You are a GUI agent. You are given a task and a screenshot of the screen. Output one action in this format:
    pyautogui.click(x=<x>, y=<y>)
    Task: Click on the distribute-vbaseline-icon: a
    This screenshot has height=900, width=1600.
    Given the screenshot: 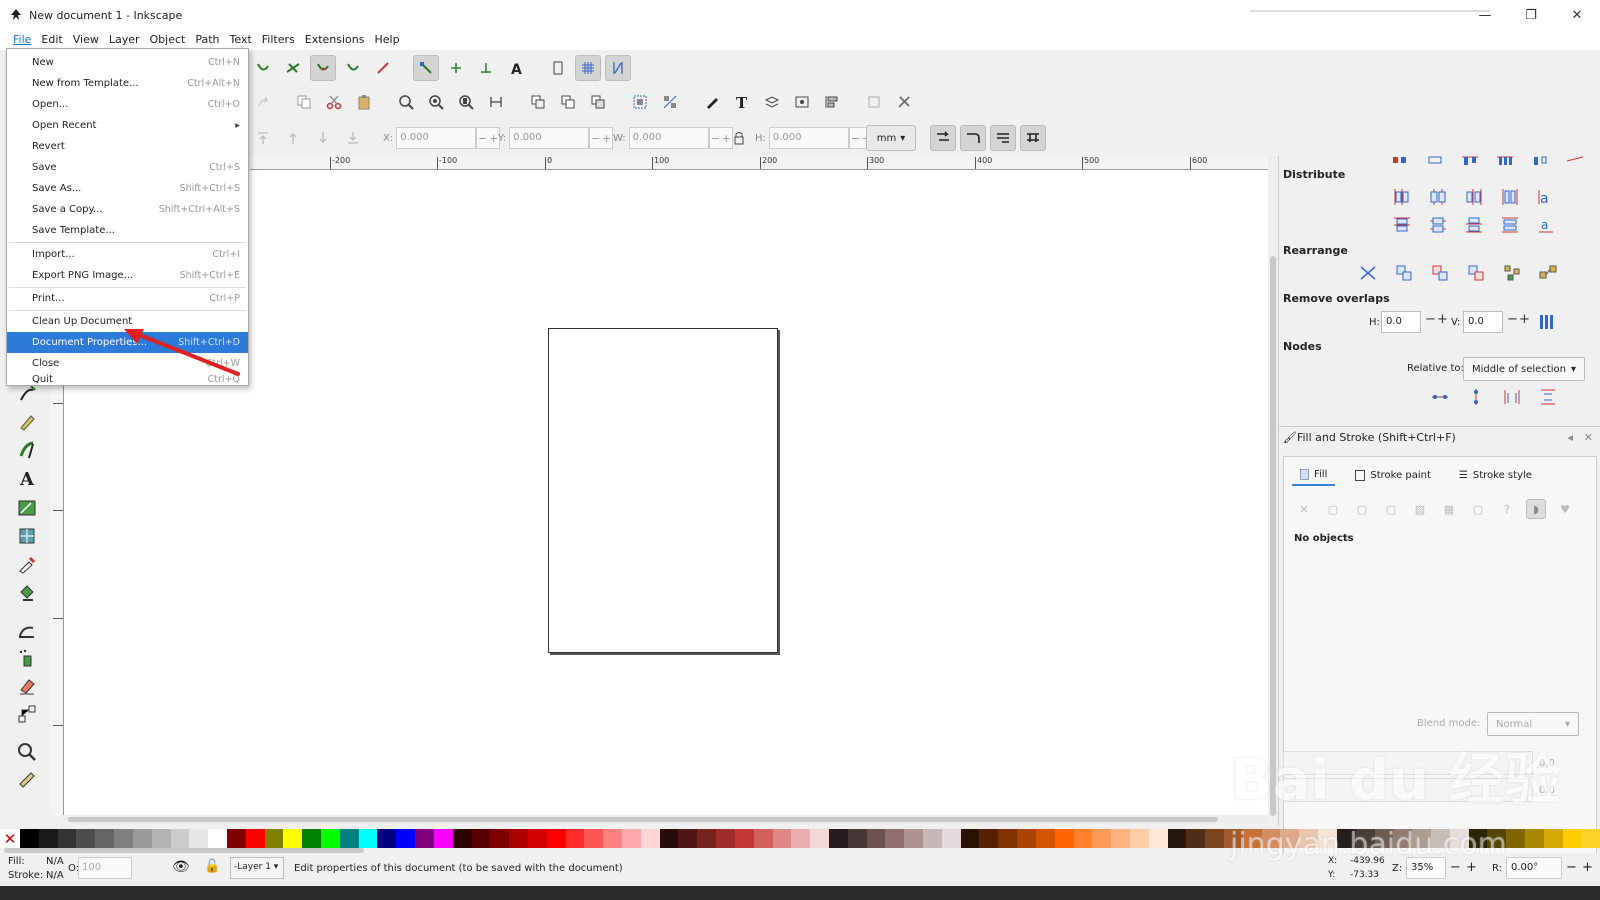 What is the action you would take?
    pyautogui.click(x=1546, y=225)
    